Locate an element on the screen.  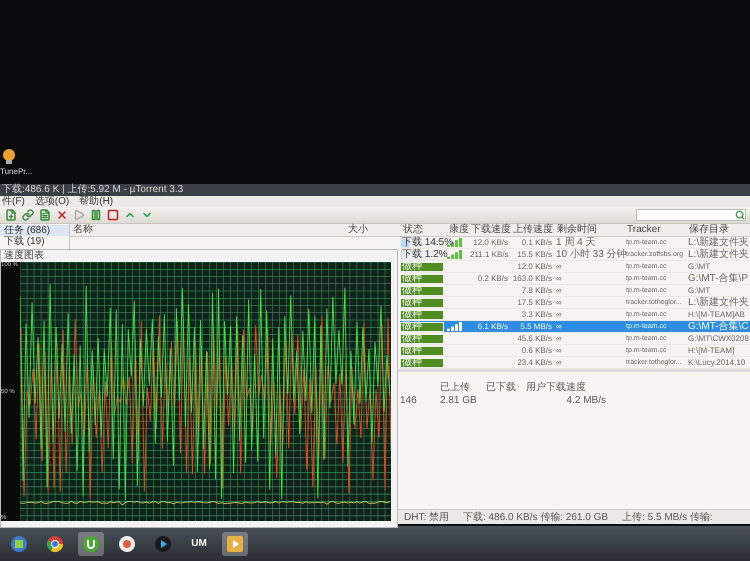
sidebar-item: 下载 (19) is located at coordinates (34, 241).